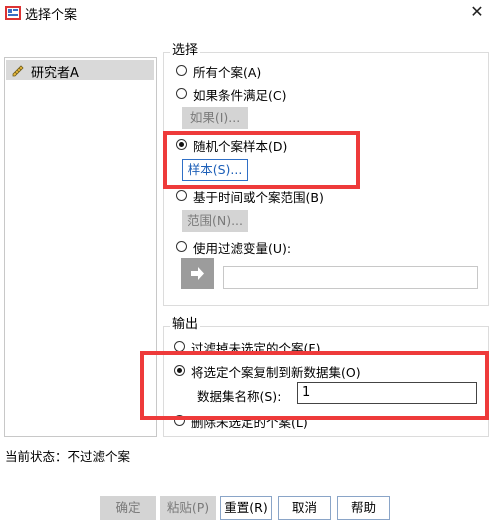 This screenshot has height=529, width=491. I want to click on paste-button: 粘贴(P), so click(188, 508).